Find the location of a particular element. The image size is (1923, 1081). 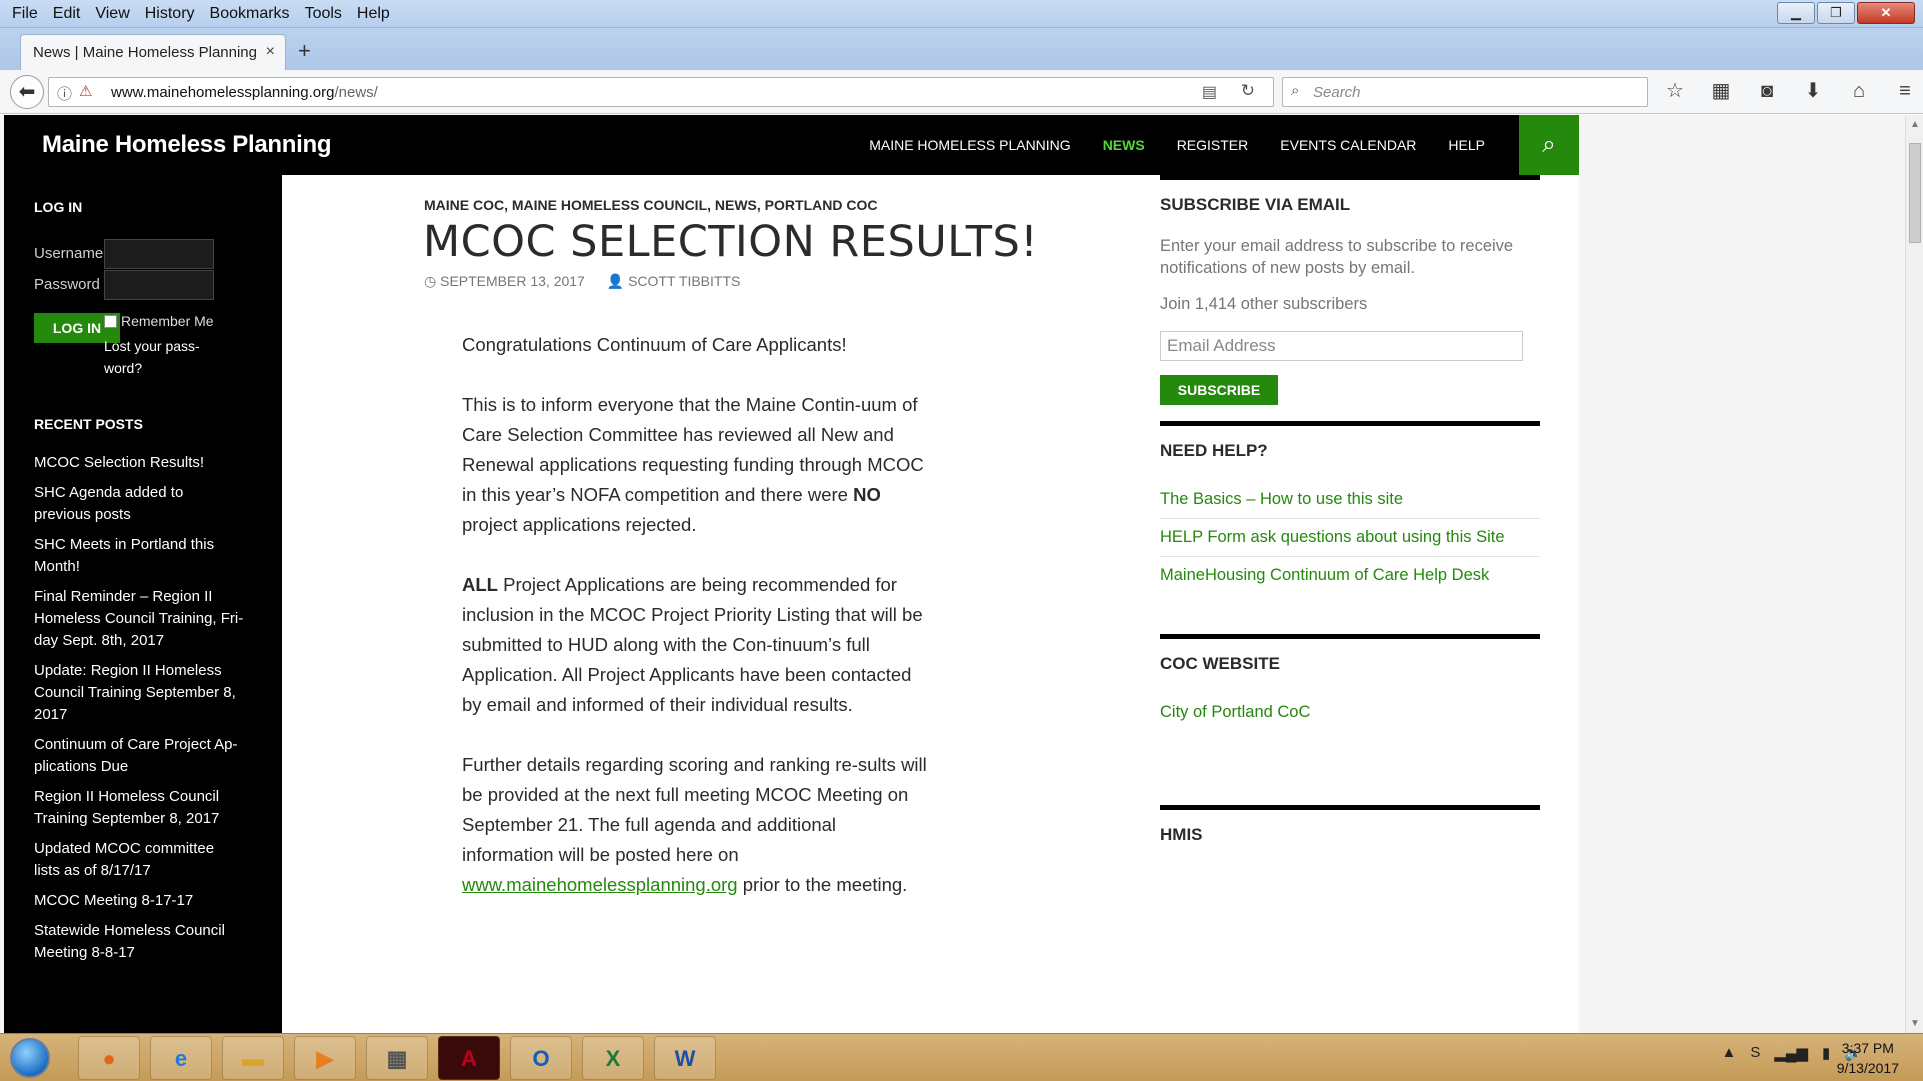

nav-maine-homeless-planning: MAINE HOMELESS PLANNING is located at coordinates (970, 145).